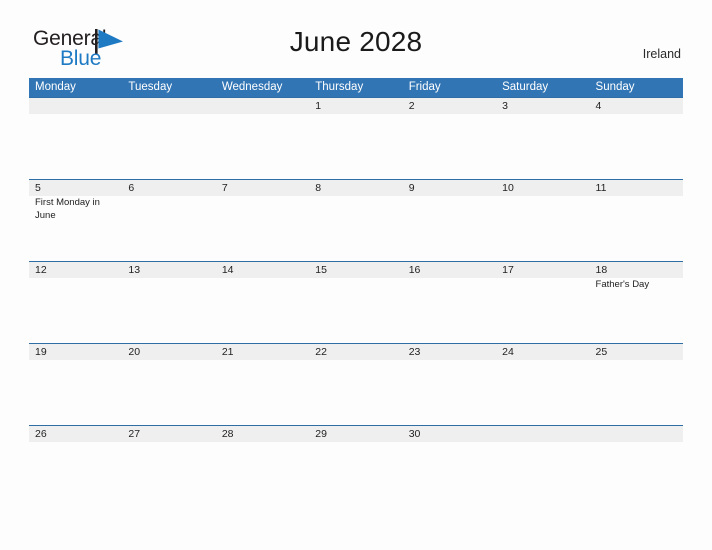  I want to click on day-number: 9, so click(449, 188).